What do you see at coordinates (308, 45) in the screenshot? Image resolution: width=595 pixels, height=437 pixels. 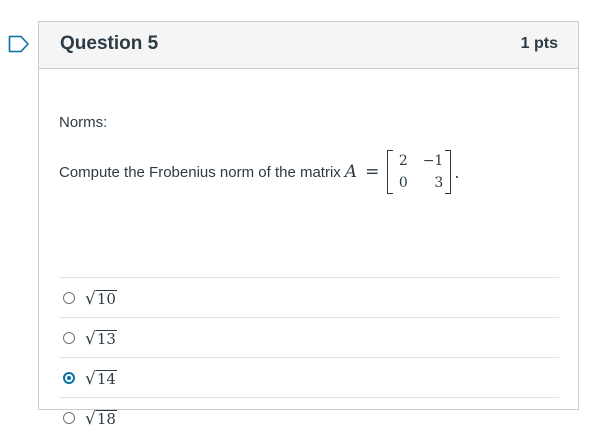 I see `question-header: Question 5 1 pts` at bounding box center [308, 45].